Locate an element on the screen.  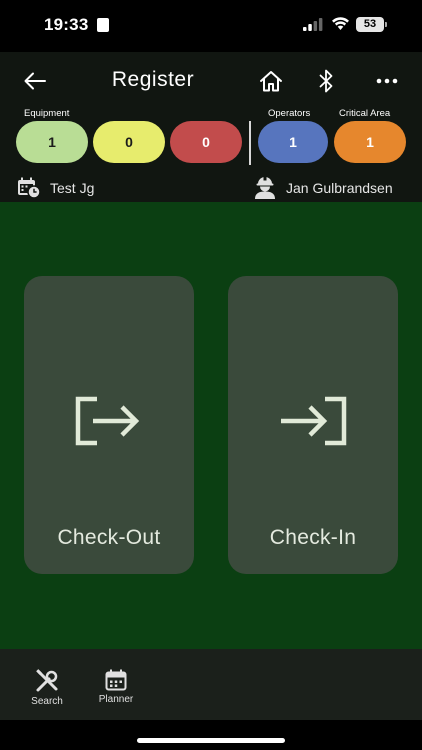
more-options-button is located at coordinates (387, 81).